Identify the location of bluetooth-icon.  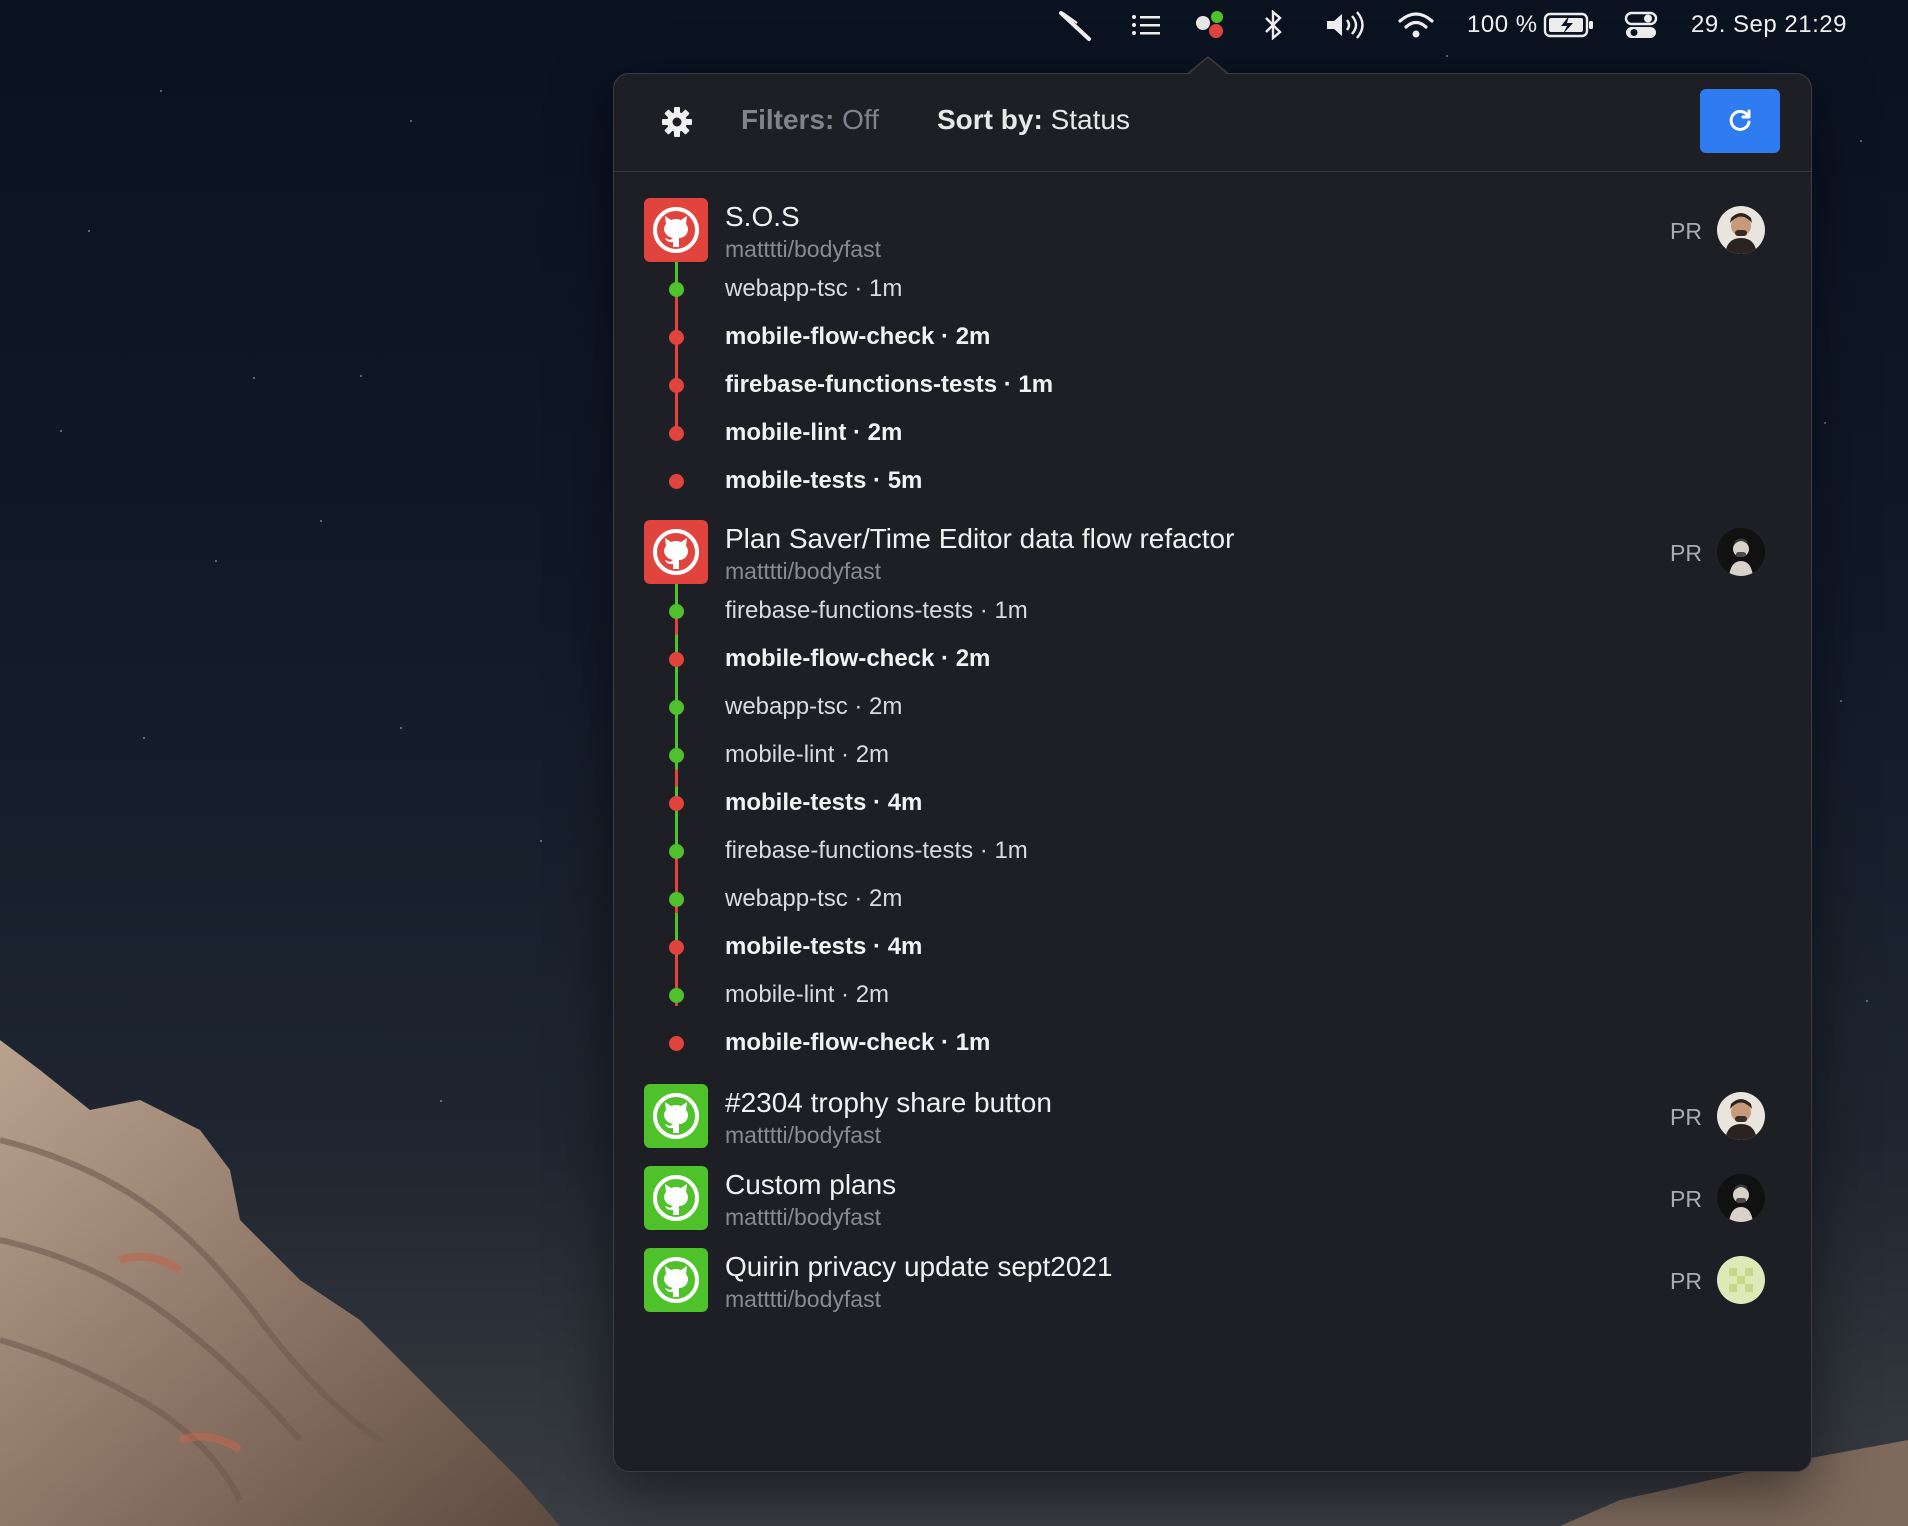
(1273, 25).